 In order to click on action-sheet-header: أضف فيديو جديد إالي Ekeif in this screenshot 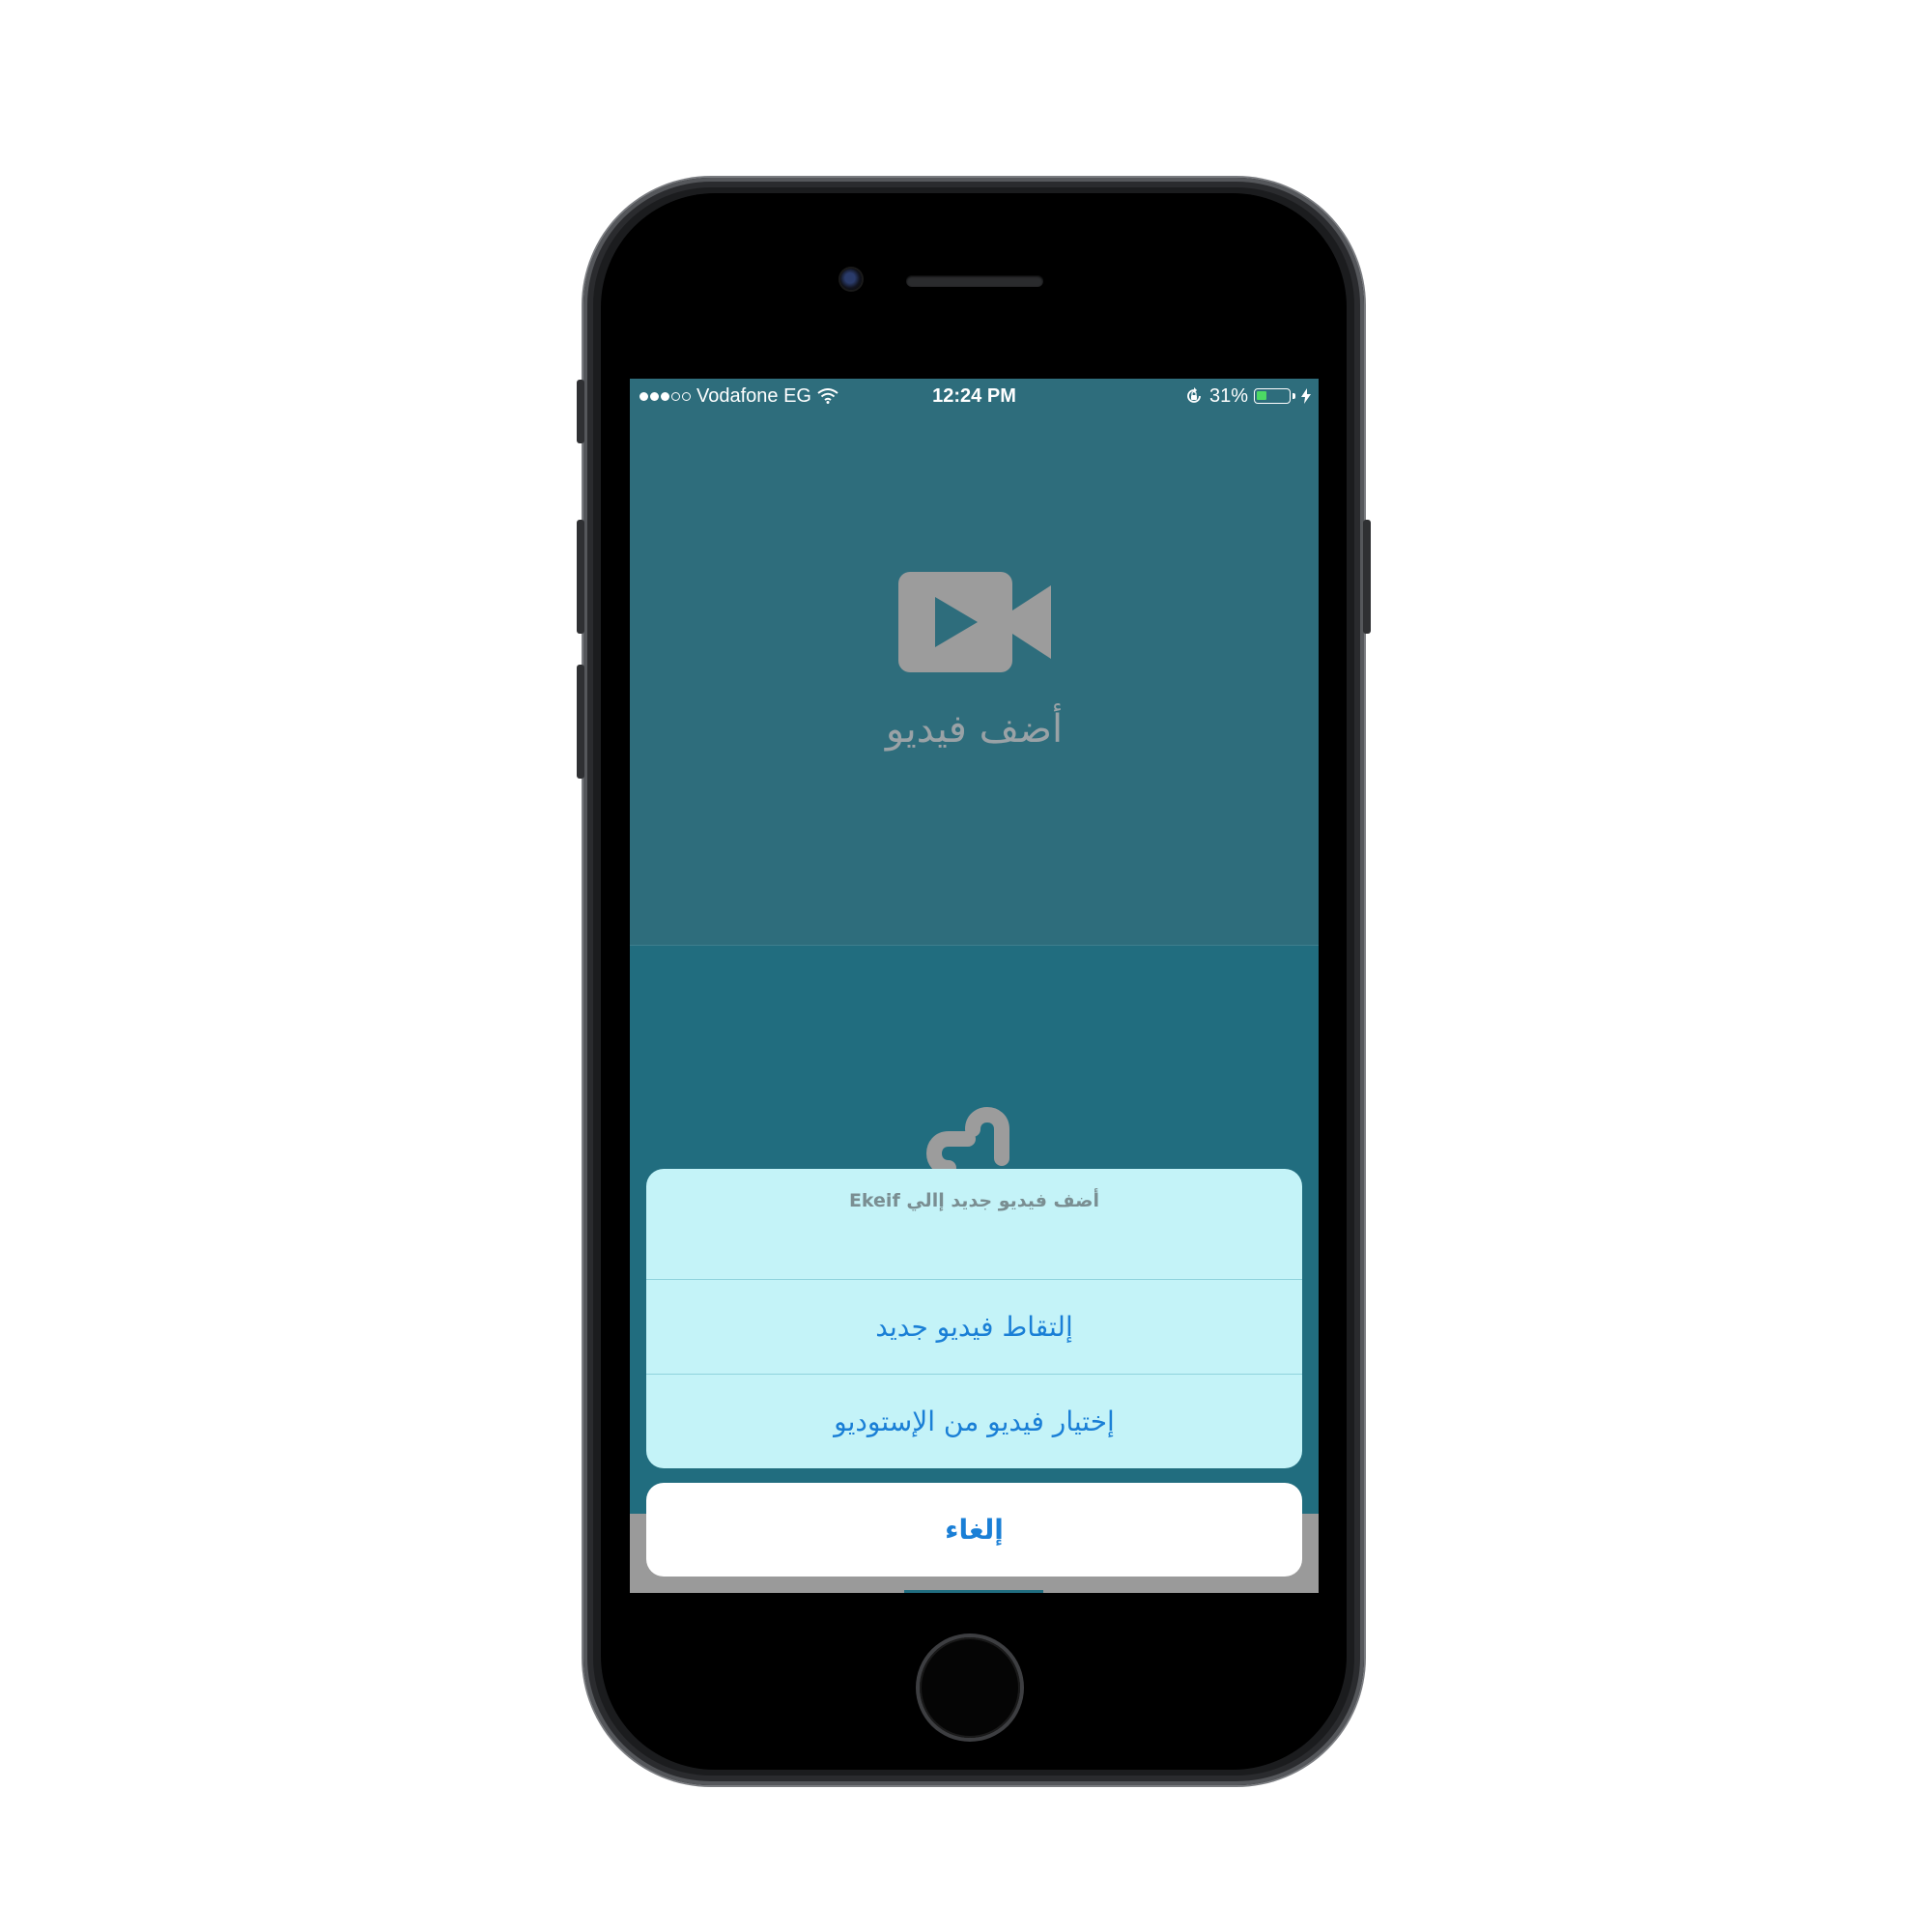, I will do `click(974, 1224)`.